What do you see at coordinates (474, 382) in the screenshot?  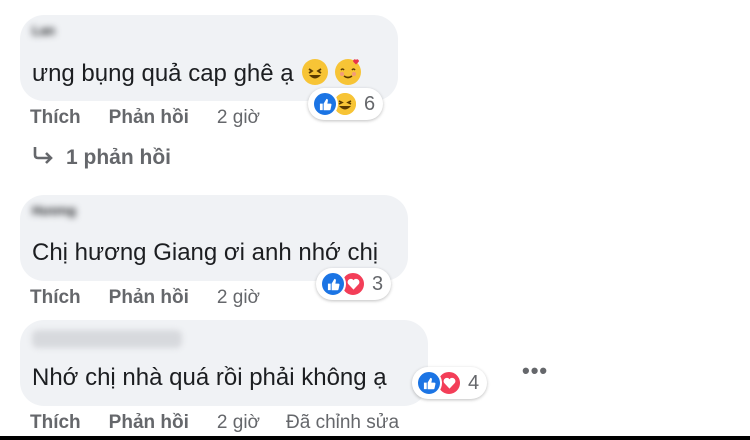 I see `reaction-count: 4` at bounding box center [474, 382].